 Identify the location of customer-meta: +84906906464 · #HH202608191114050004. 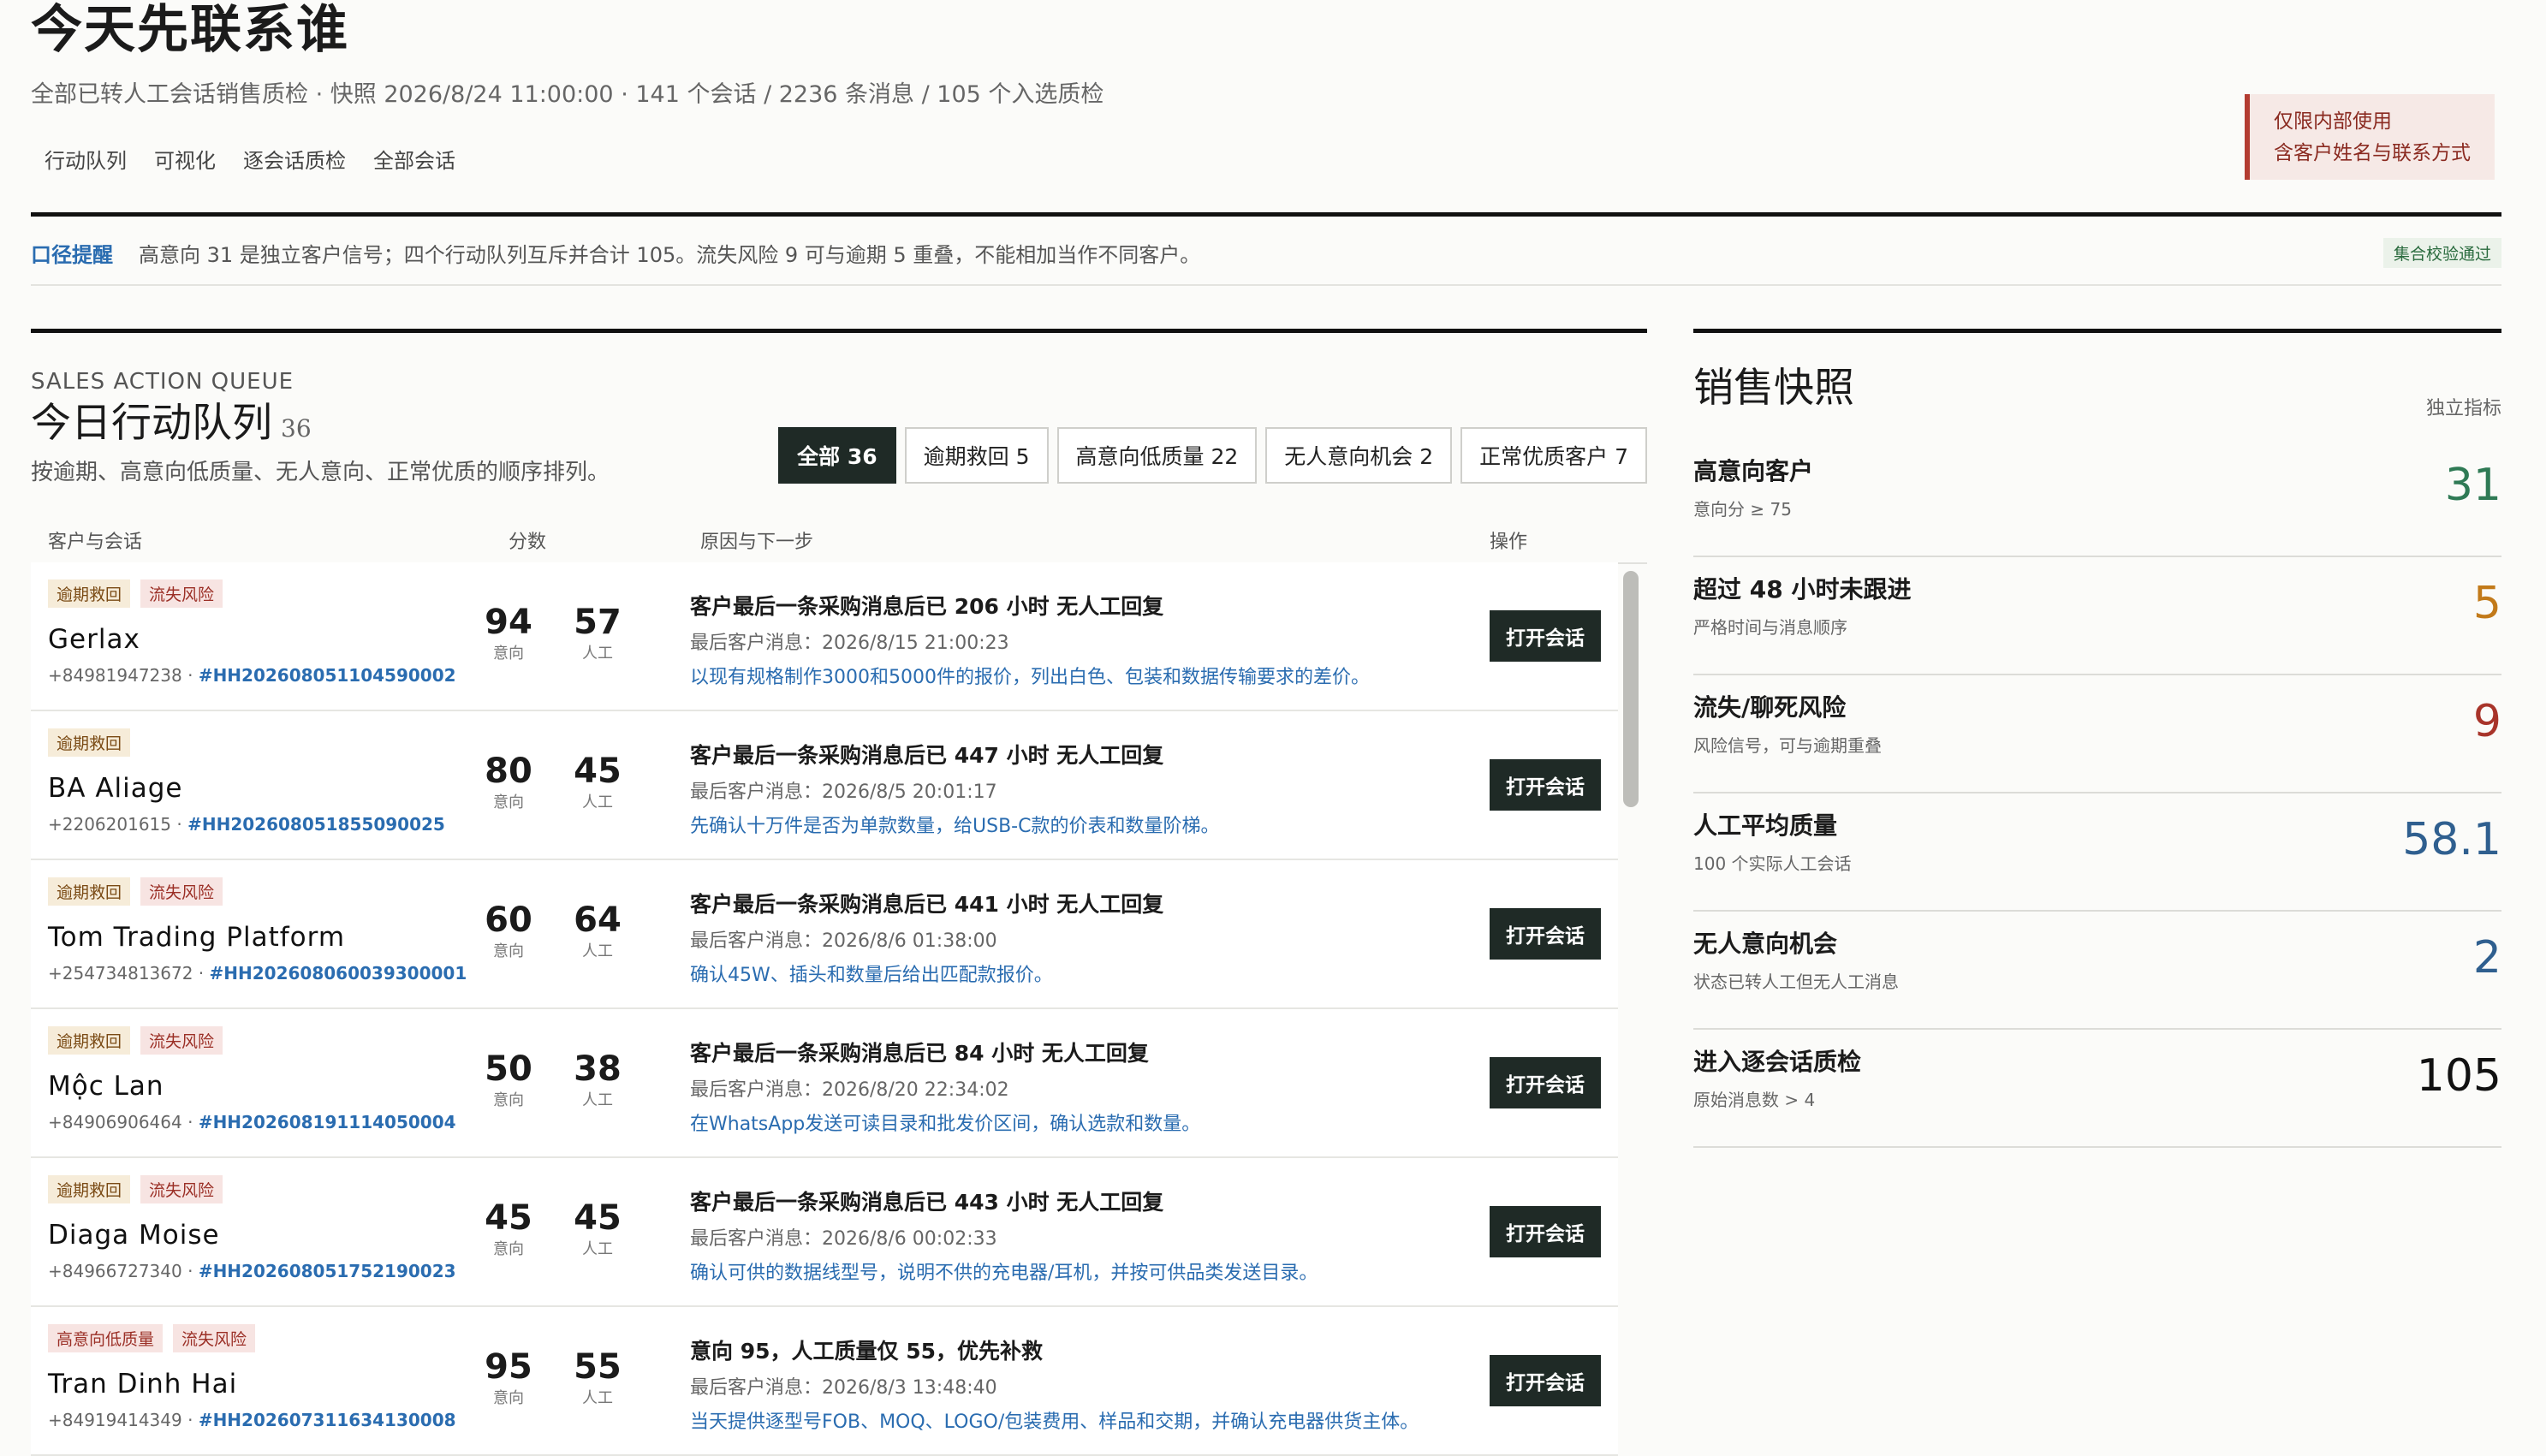
(252, 1122).